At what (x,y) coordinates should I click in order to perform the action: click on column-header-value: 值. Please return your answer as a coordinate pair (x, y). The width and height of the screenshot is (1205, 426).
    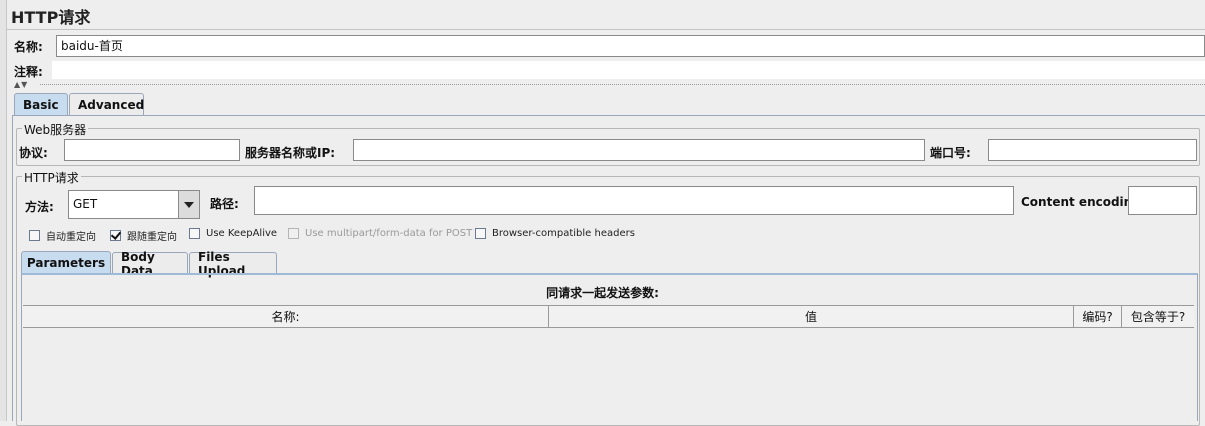
    Looking at the image, I should click on (811, 316).